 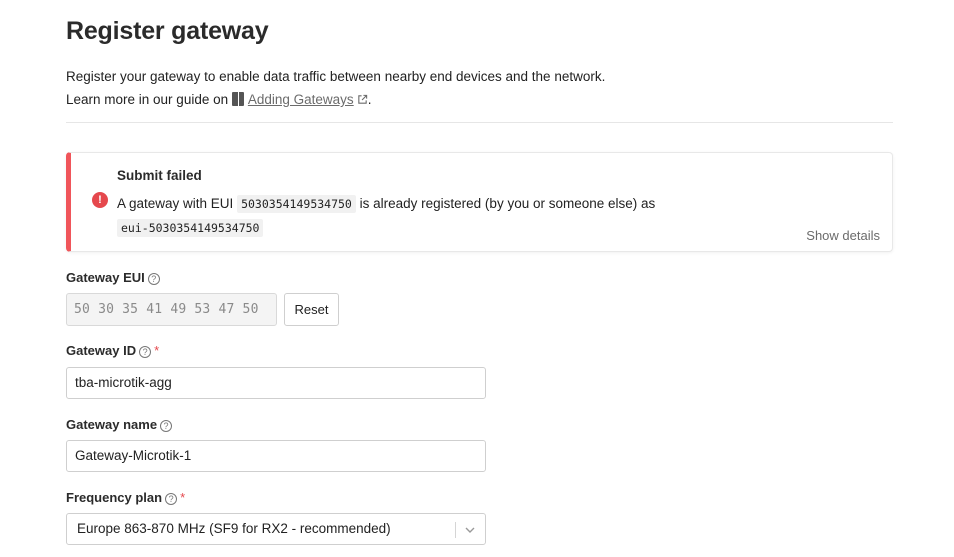 What do you see at coordinates (112, 424) in the screenshot?
I see `gateway-name-label-text: Gateway name` at bounding box center [112, 424].